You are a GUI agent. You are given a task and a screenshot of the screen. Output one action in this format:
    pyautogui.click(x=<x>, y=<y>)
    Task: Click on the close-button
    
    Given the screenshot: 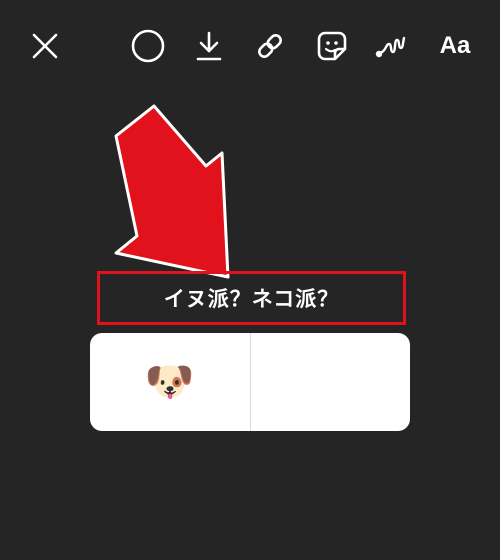 What is the action you would take?
    pyautogui.click(x=45, y=46)
    